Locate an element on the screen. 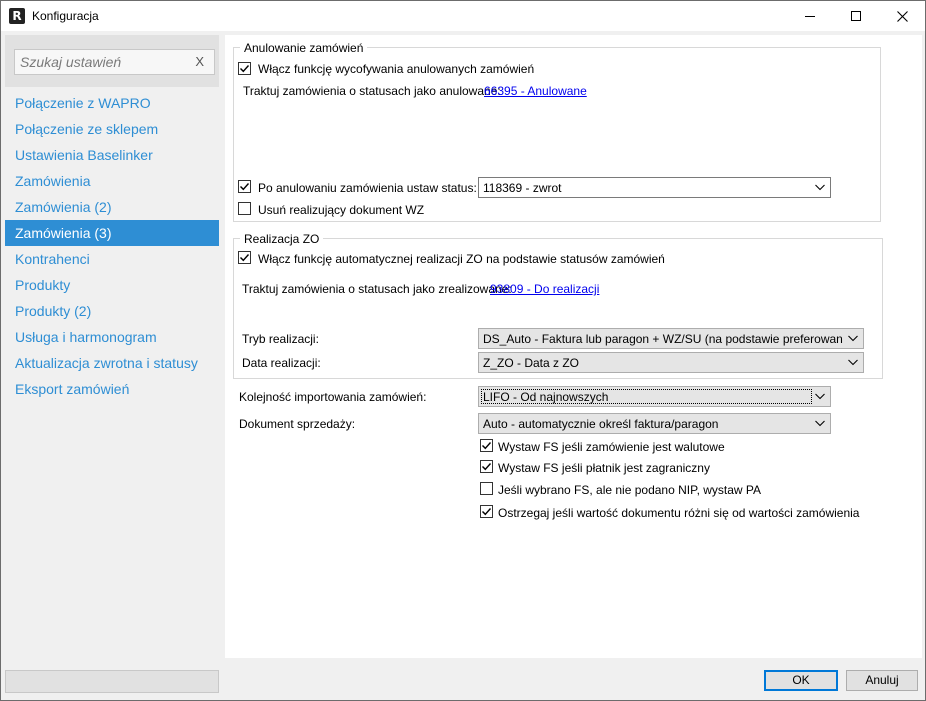 The image size is (926, 701). zo-group-title: Realizacja ZO is located at coordinates (282, 239).